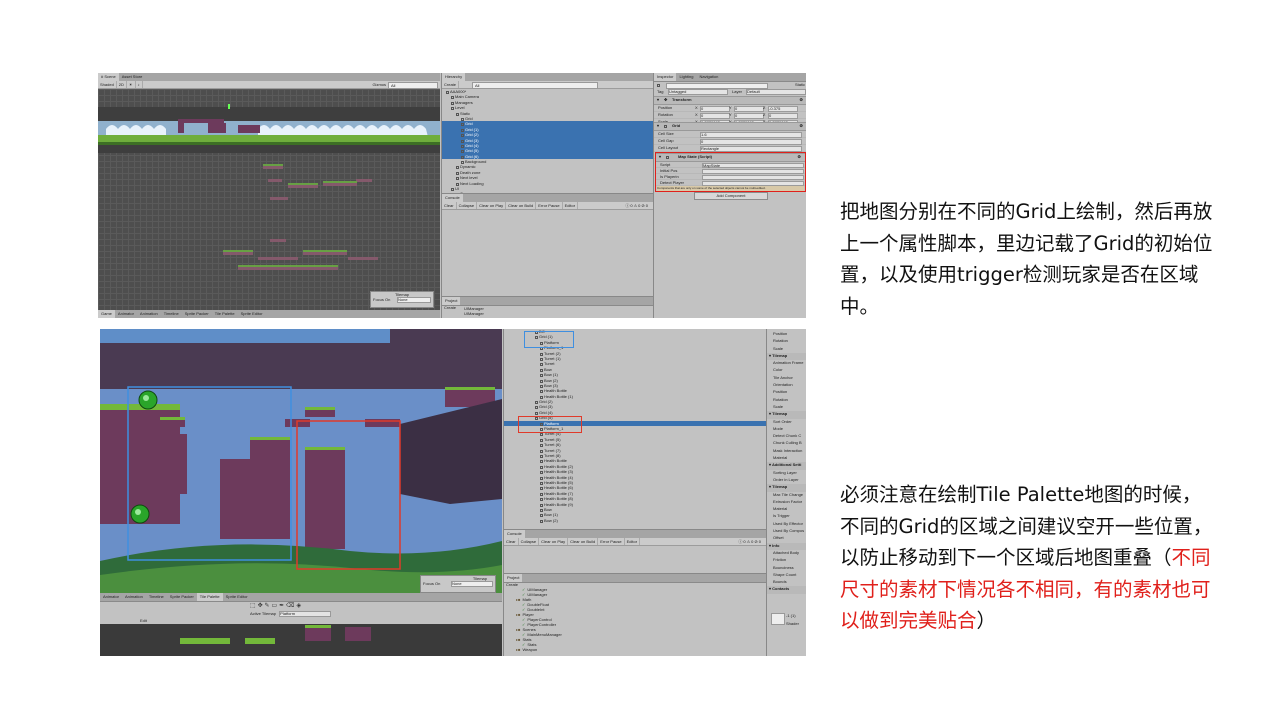 The width and height of the screenshot is (1280, 720). Describe the element at coordinates (197, 314) in the screenshot. I see `tab-sprite-packer: Sprite Packer` at that location.